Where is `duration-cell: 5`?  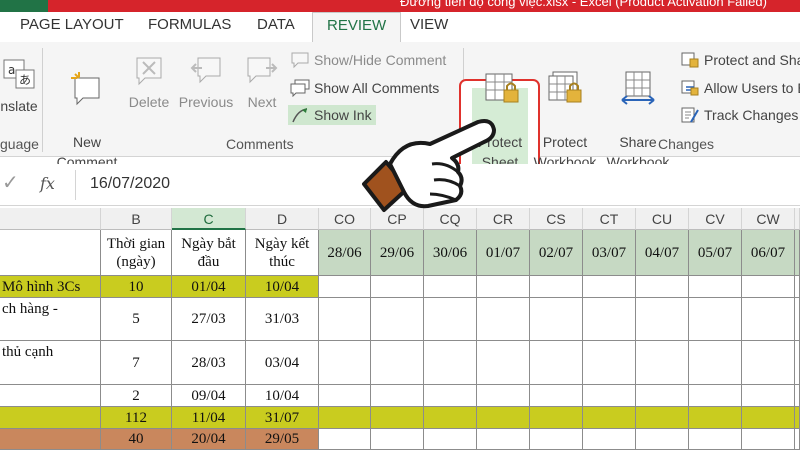
duration-cell: 5 is located at coordinates (136, 319).